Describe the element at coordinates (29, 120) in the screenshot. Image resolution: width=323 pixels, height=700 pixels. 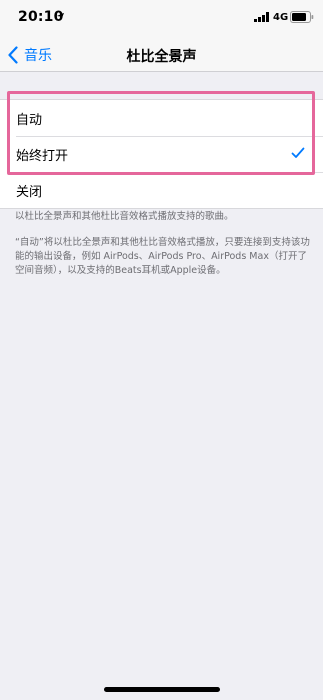
I see `option-label: 自动` at that location.